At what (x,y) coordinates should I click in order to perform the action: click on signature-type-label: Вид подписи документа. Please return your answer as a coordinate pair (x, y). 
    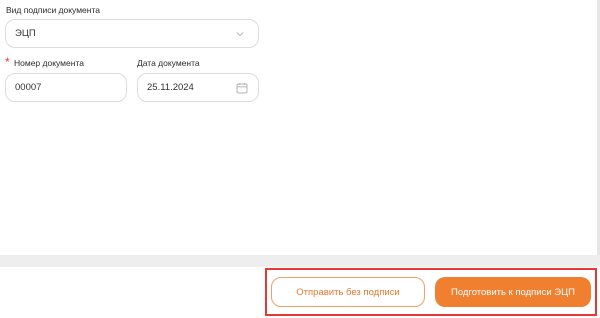
    Looking at the image, I should click on (53, 10).